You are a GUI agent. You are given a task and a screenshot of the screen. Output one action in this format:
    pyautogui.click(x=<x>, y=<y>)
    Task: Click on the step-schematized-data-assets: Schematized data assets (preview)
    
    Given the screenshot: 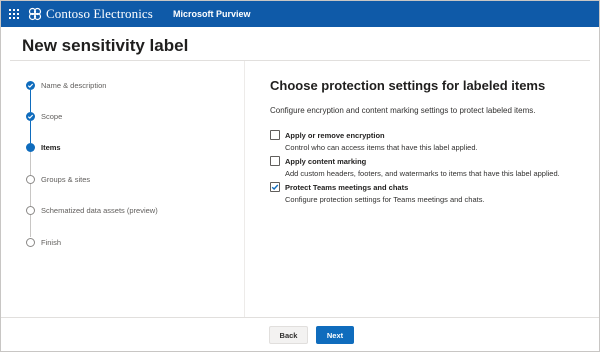 What is the action you would take?
    pyautogui.click(x=92, y=210)
    